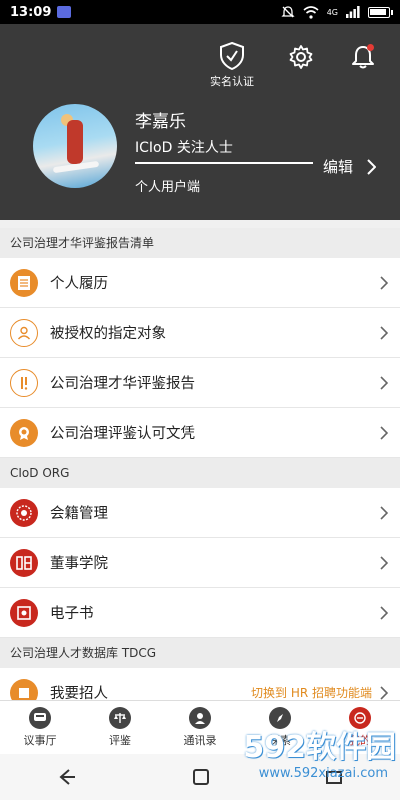 The image size is (400, 800). I want to click on menu-item-label: 个人履历, so click(79, 284).